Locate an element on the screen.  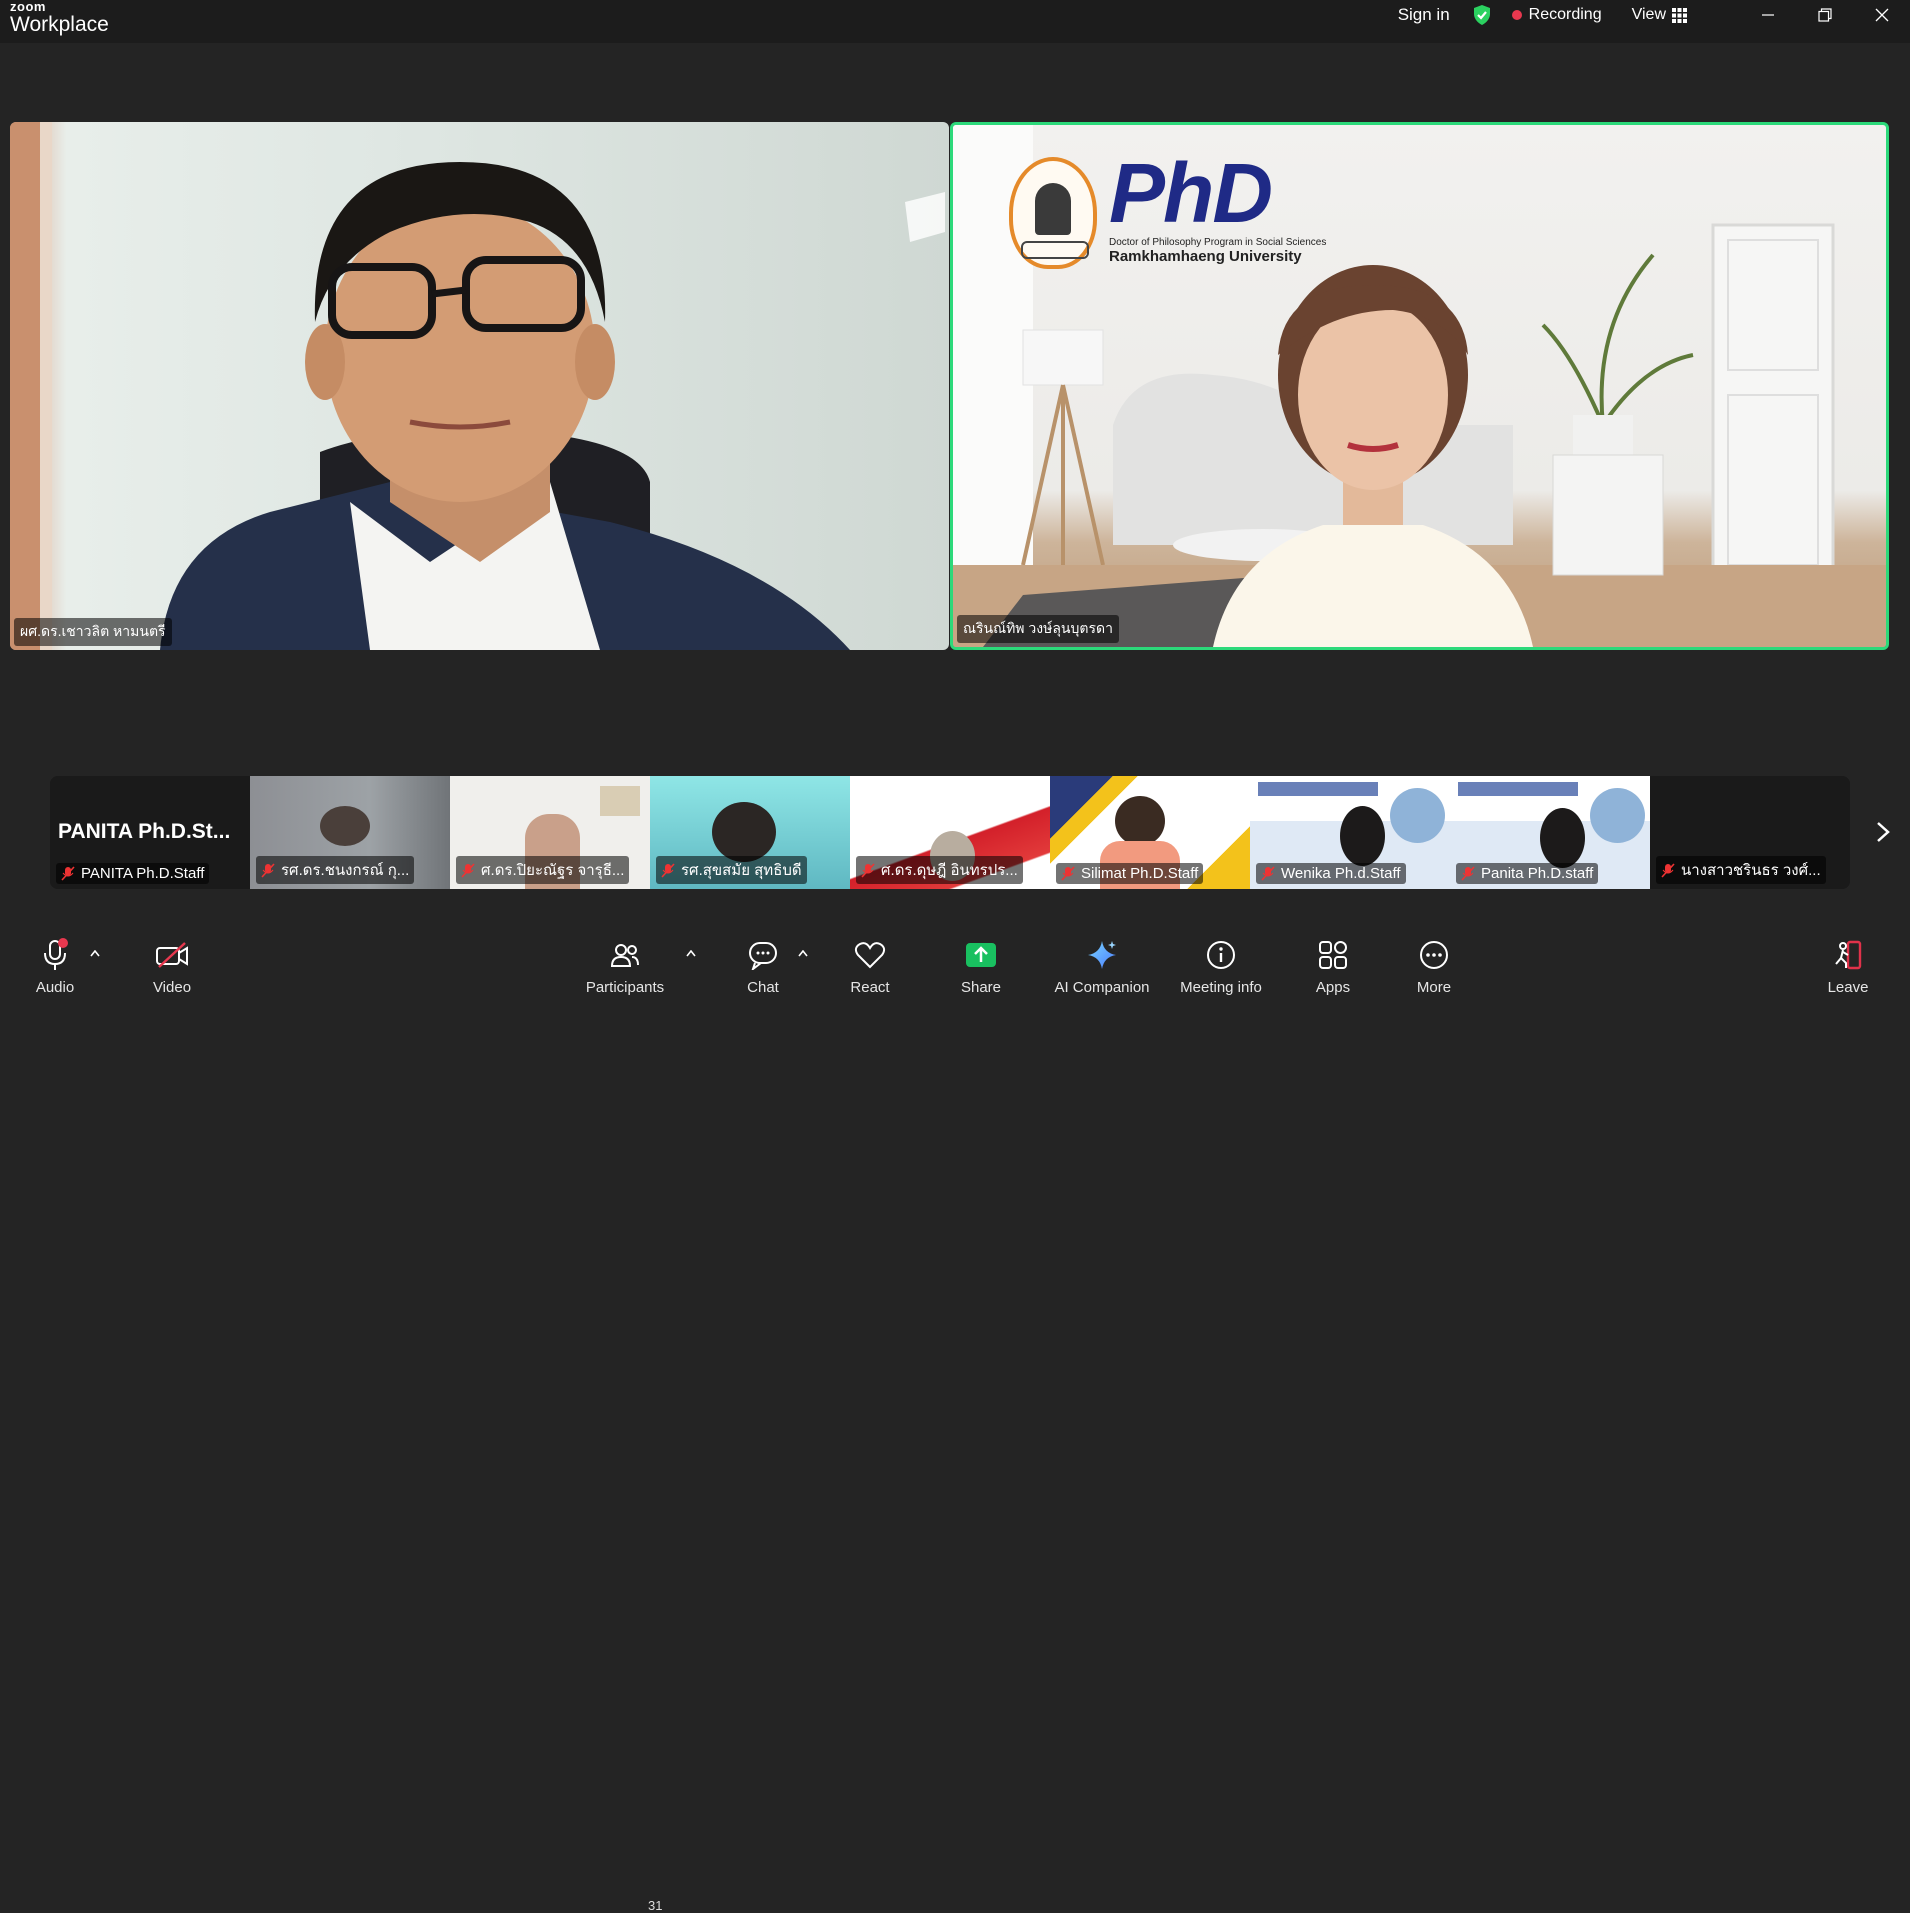
video-button: Video is located at coordinates (172, 966).